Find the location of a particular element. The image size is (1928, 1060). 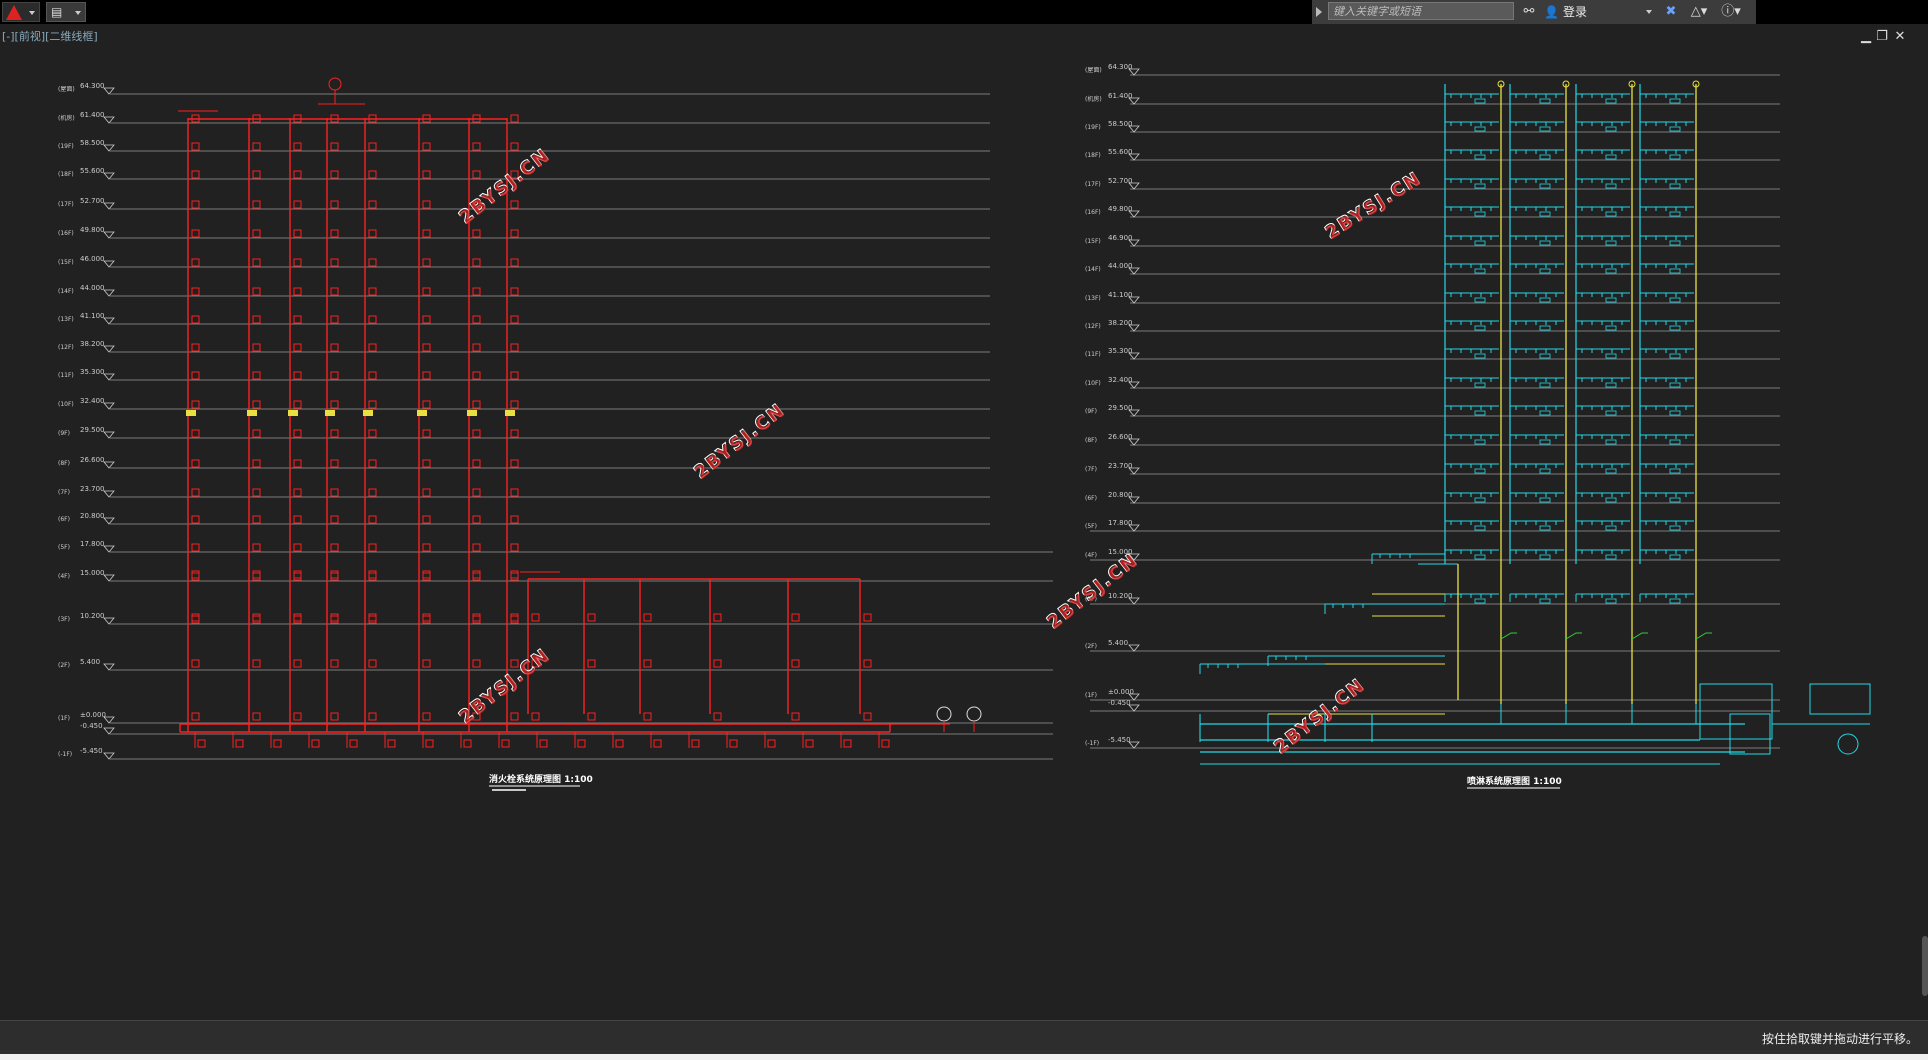

level-tag-left: (-1F) is located at coordinates (65, 754).